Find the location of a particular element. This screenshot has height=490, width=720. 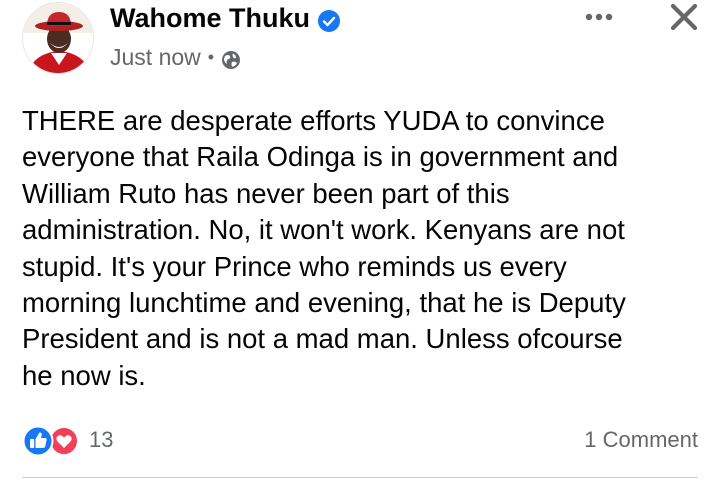

reaction-icons is located at coordinates (51, 441).